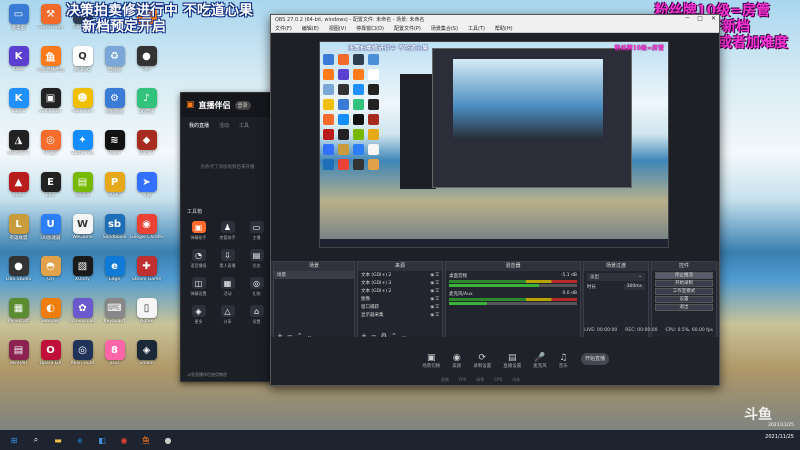  I want to click on menu-item: 场景集合(S), so click(444, 28).